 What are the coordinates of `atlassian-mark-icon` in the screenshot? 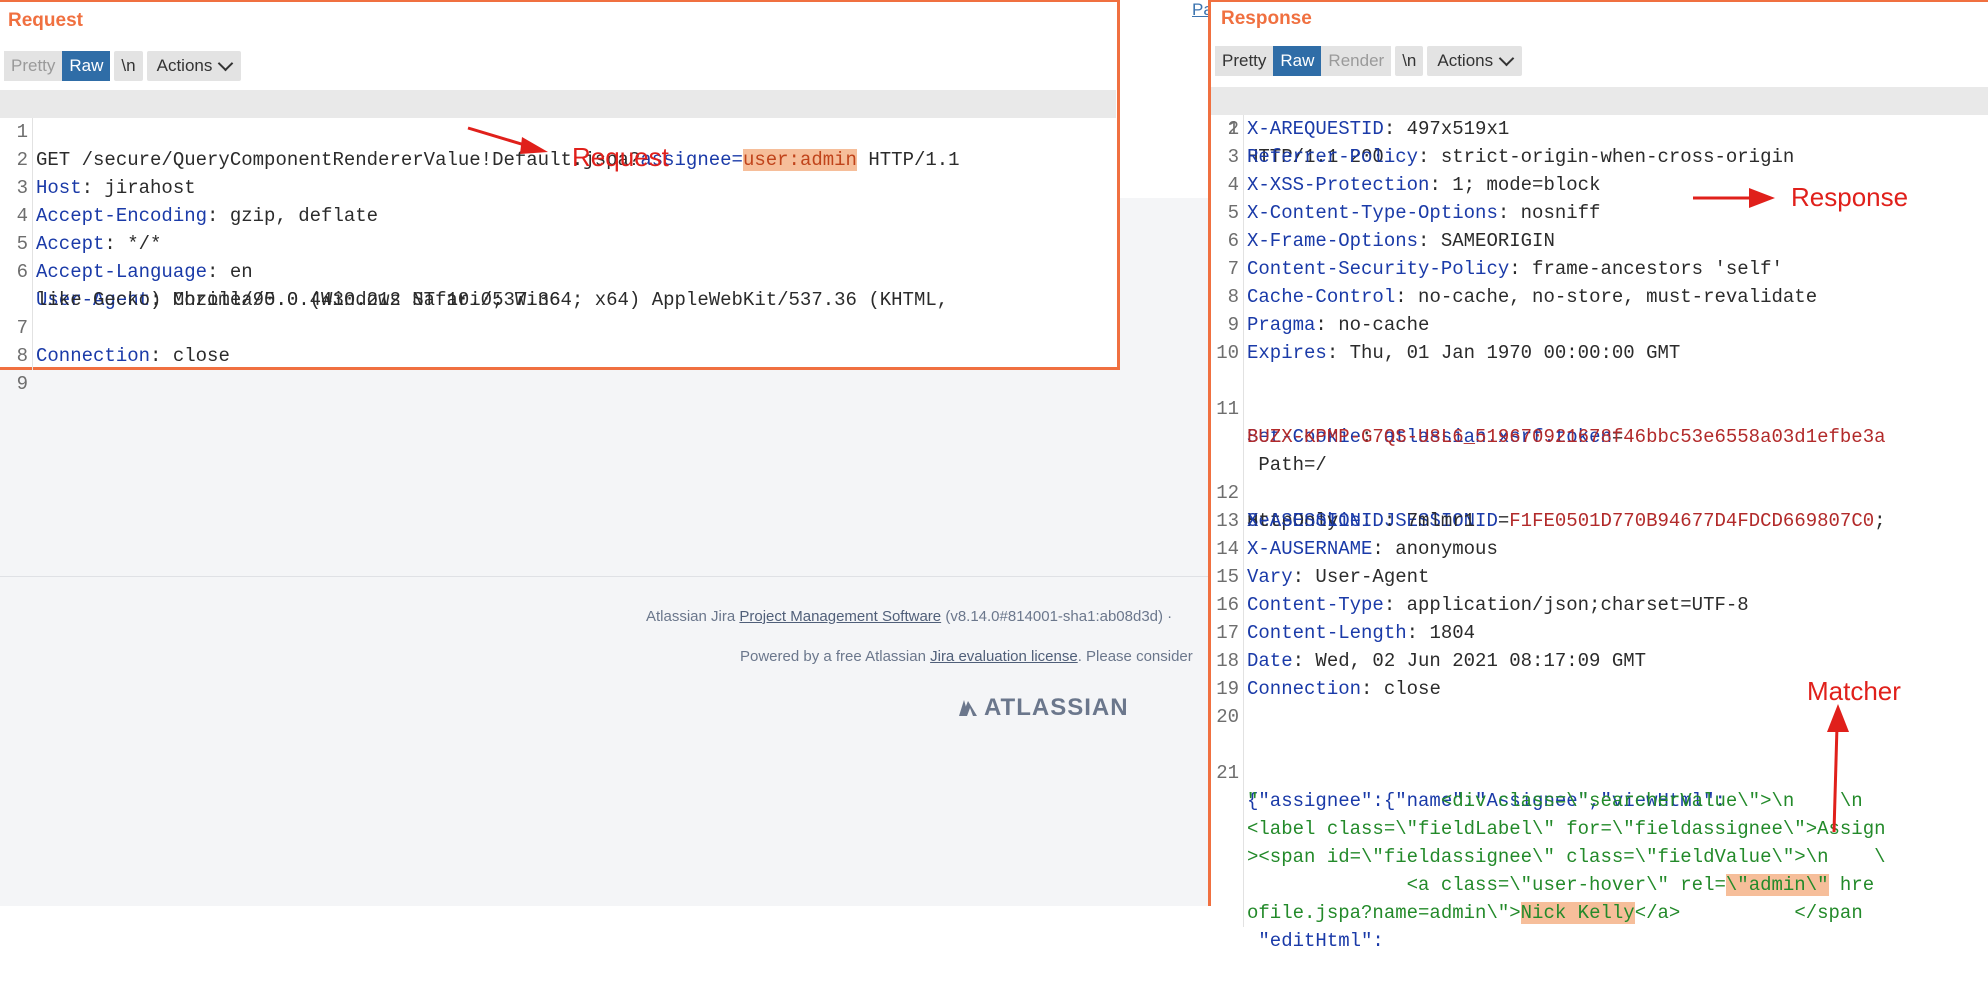 It's located at (968, 708).